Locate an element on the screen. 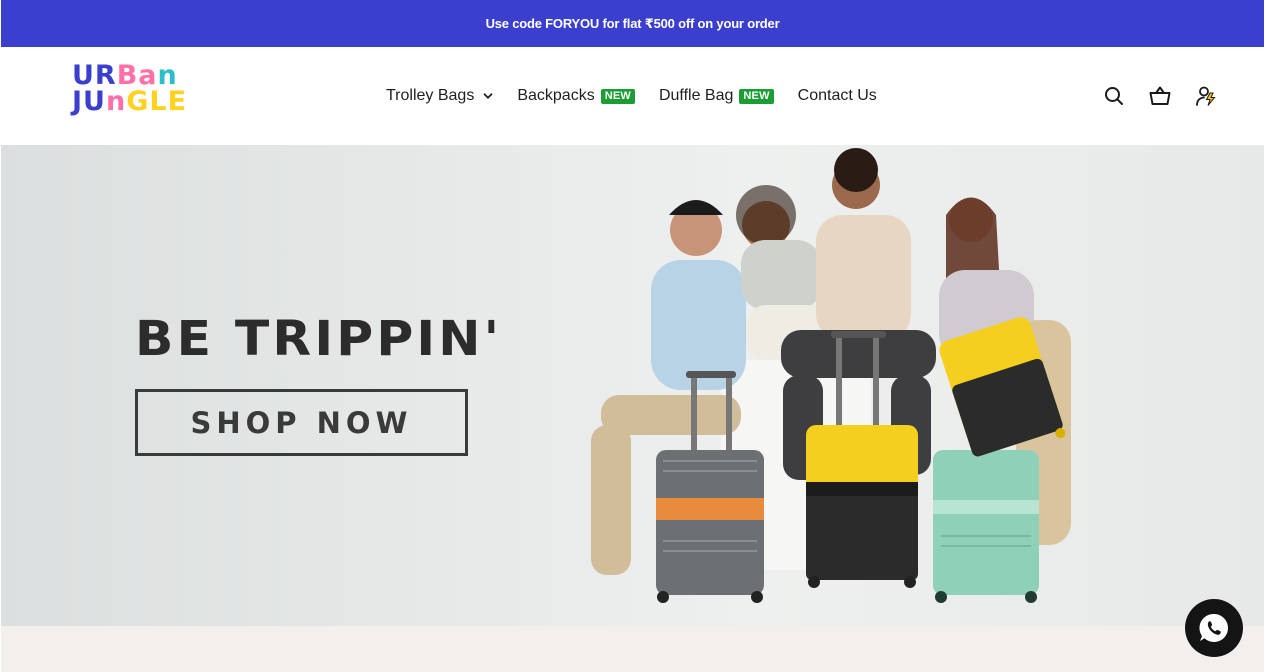 This screenshot has width=1266, height=672. nav-item-trolley-bags: Trolley Bags is located at coordinates (439, 96).